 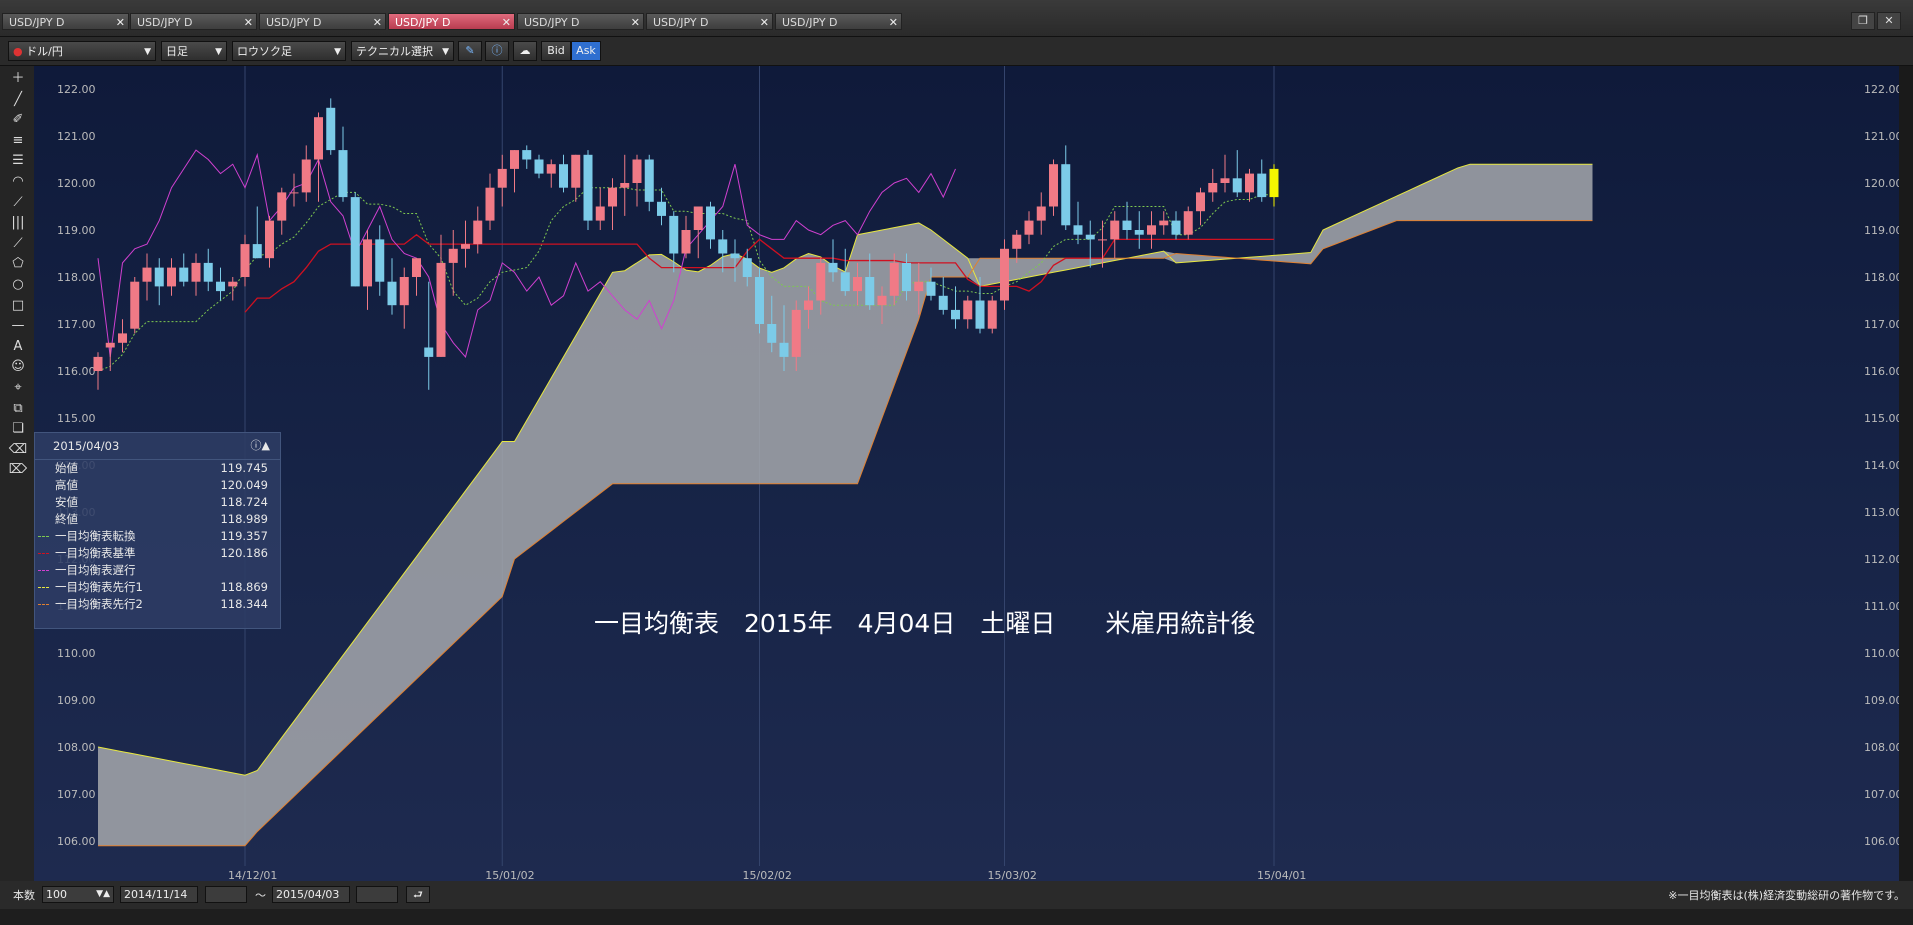 What do you see at coordinates (18, 429) in the screenshot?
I see `paste-icon: ❏` at bounding box center [18, 429].